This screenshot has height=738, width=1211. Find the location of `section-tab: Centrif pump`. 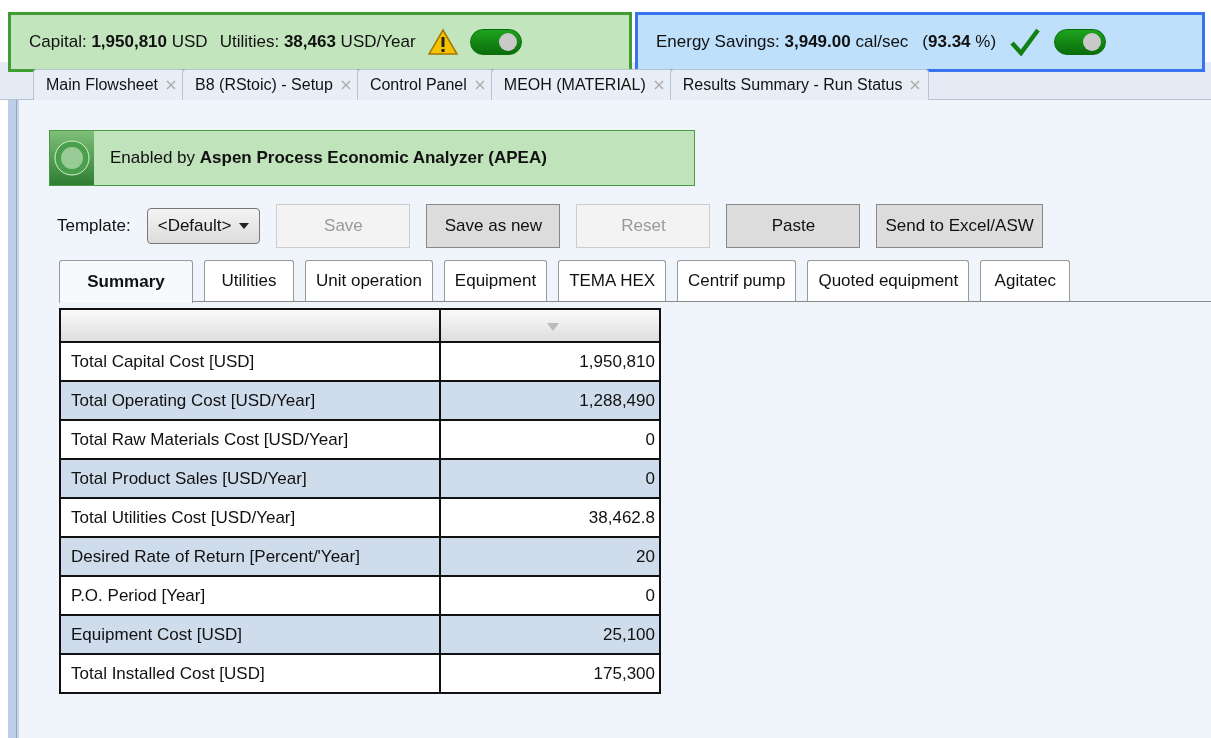

section-tab: Centrif pump is located at coordinates (737, 280).